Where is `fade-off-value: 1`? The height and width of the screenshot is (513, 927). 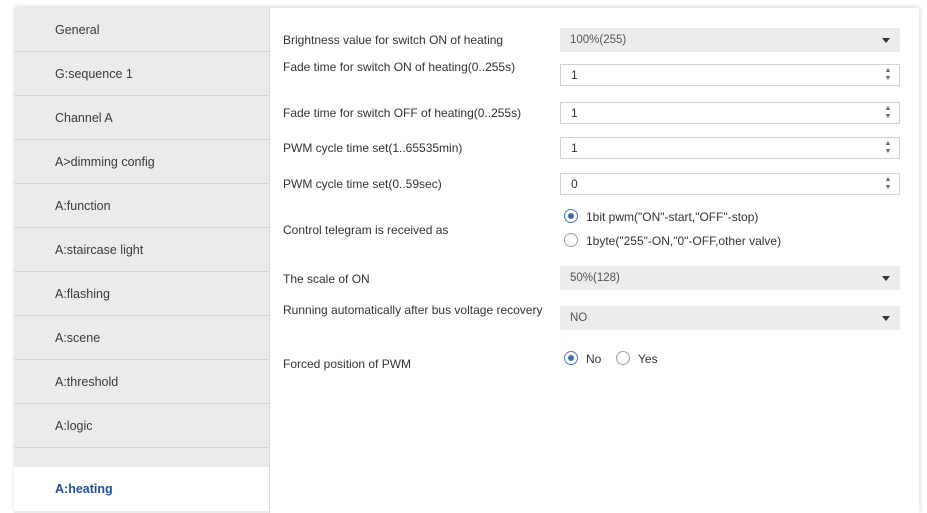
fade-off-value: 1 is located at coordinates (574, 113).